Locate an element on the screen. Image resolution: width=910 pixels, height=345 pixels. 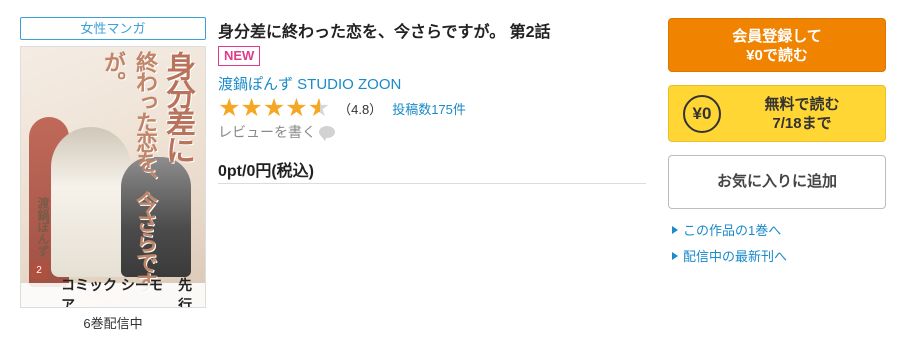
cover-title-main: 身分差に is located at coordinates (177, 107).